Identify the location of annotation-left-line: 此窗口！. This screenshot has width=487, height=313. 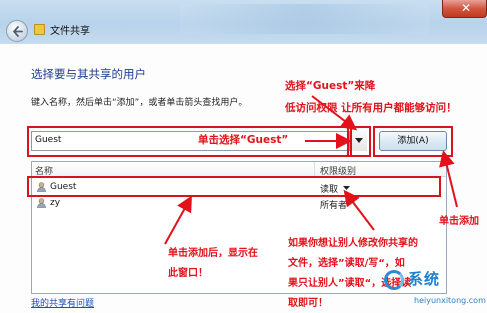
(188, 273).